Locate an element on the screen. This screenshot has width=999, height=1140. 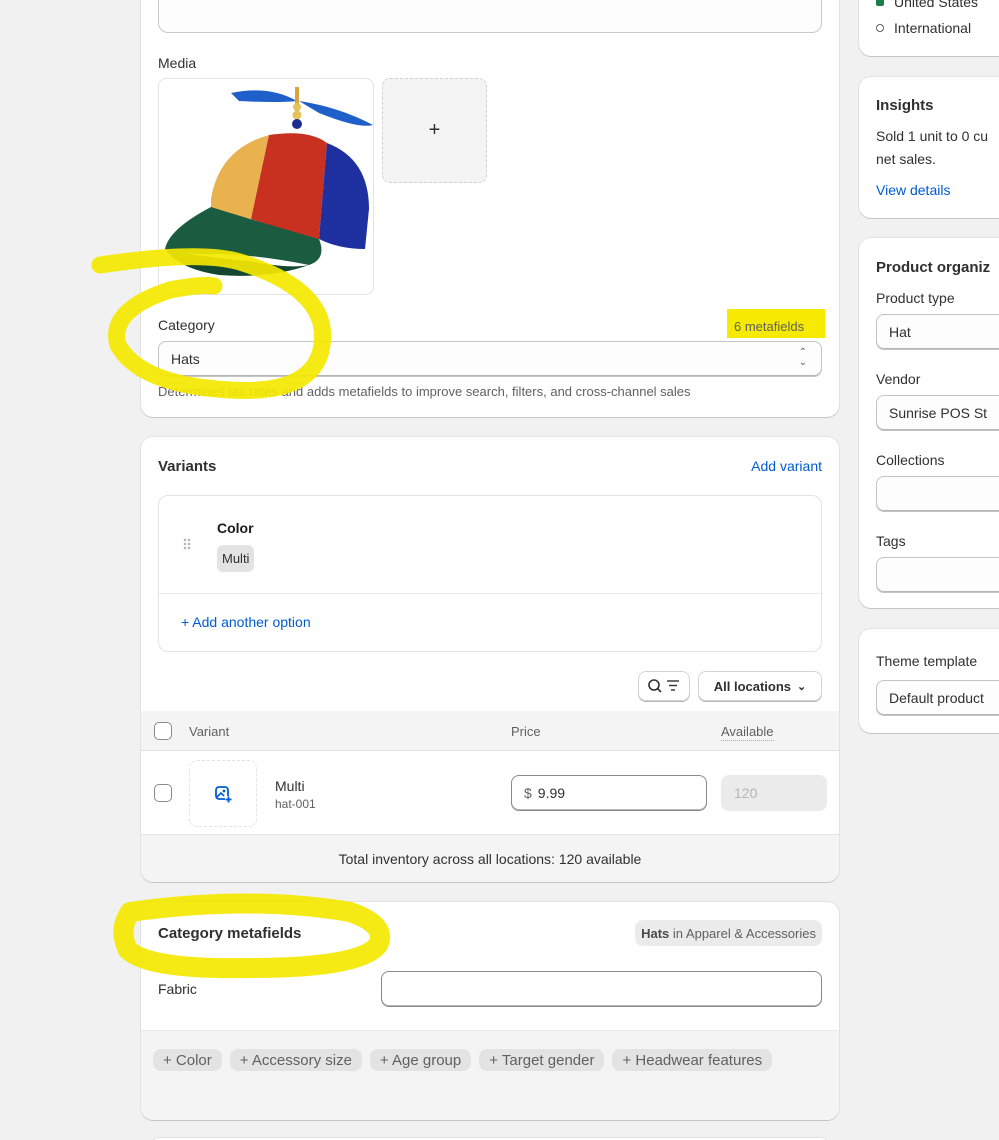
market-united-states: United States is located at coordinates (927, 5).